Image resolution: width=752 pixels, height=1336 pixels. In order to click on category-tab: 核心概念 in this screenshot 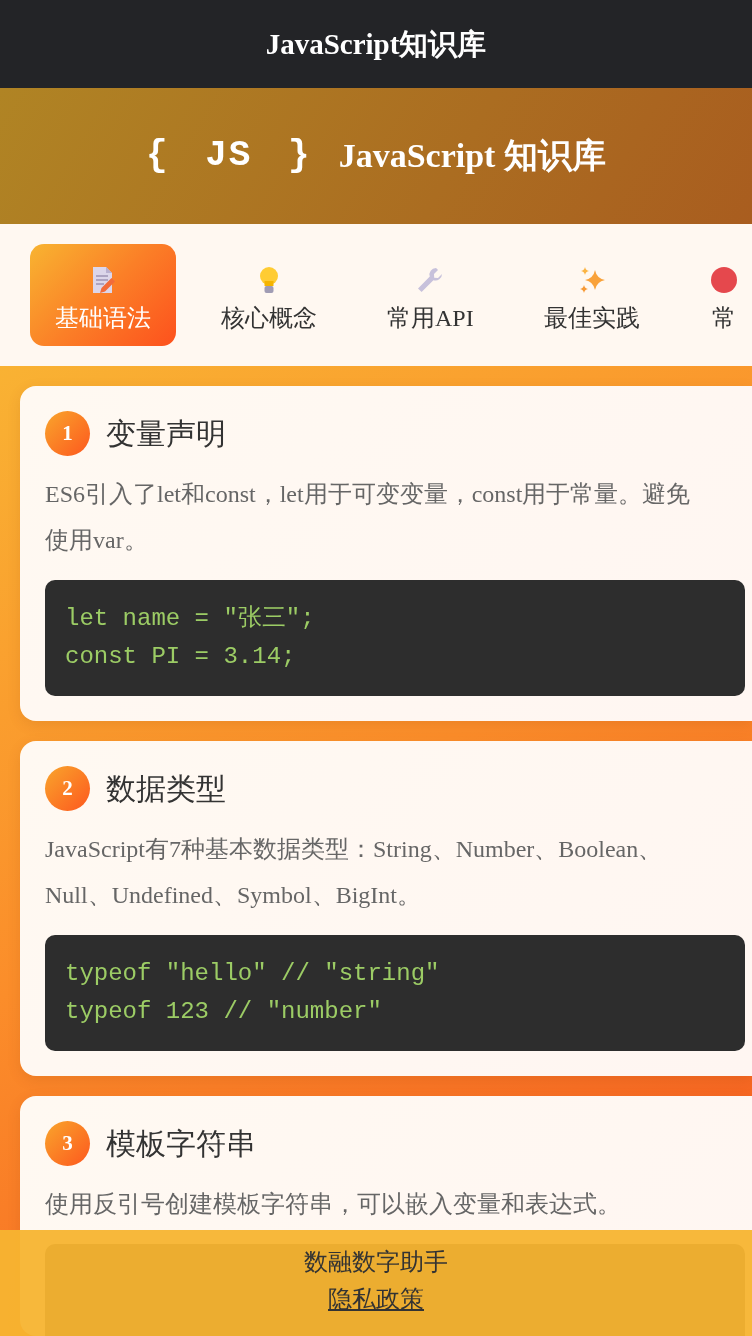, I will do `click(269, 295)`.